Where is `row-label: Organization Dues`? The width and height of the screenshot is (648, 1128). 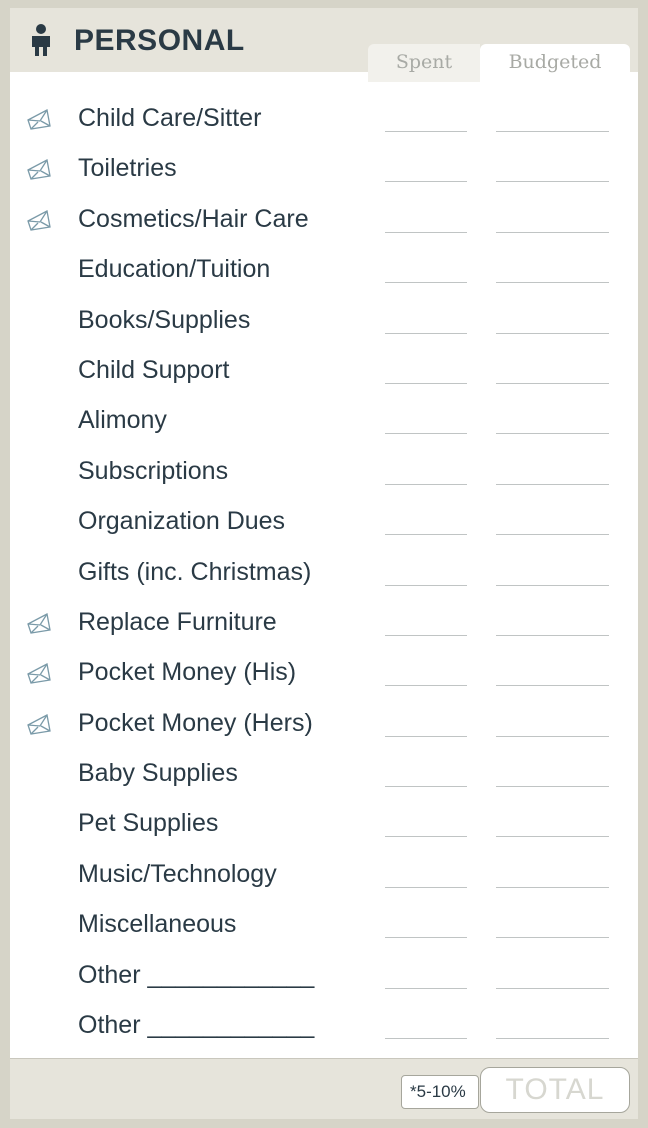
row-label: Organization Dues is located at coordinates (182, 521).